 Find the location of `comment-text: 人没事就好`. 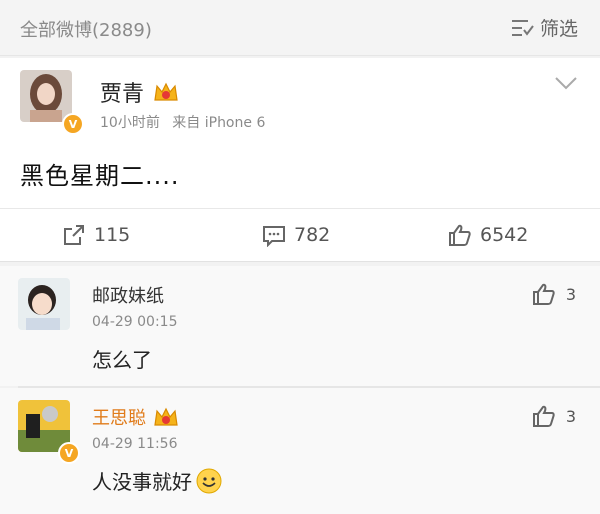

comment-text: 人没事就好 is located at coordinates (157, 480).